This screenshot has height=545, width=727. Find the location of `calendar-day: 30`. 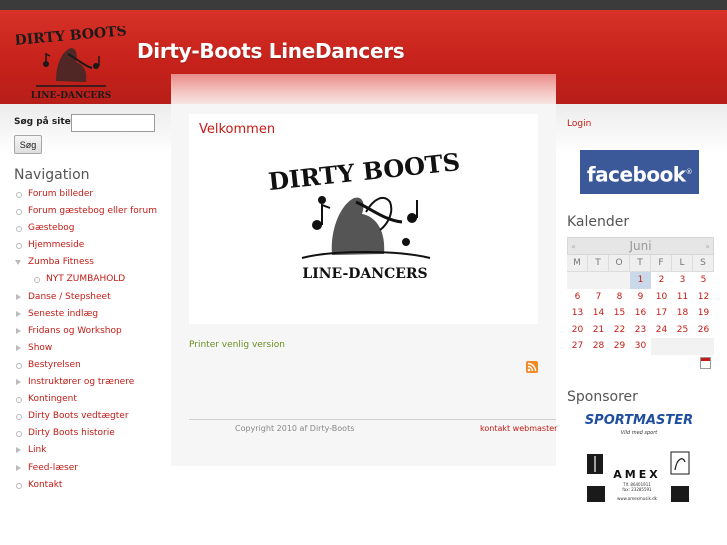

calendar-day: 30 is located at coordinates (640, 346).